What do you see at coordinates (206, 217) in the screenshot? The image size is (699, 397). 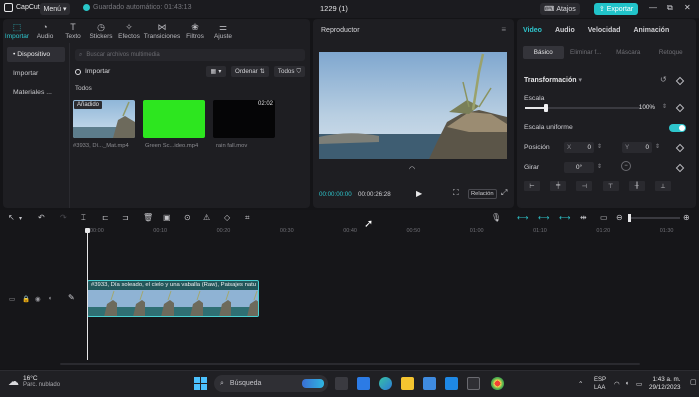 I see `mirror-icon: ⚠` at bounding box center [206, 217].